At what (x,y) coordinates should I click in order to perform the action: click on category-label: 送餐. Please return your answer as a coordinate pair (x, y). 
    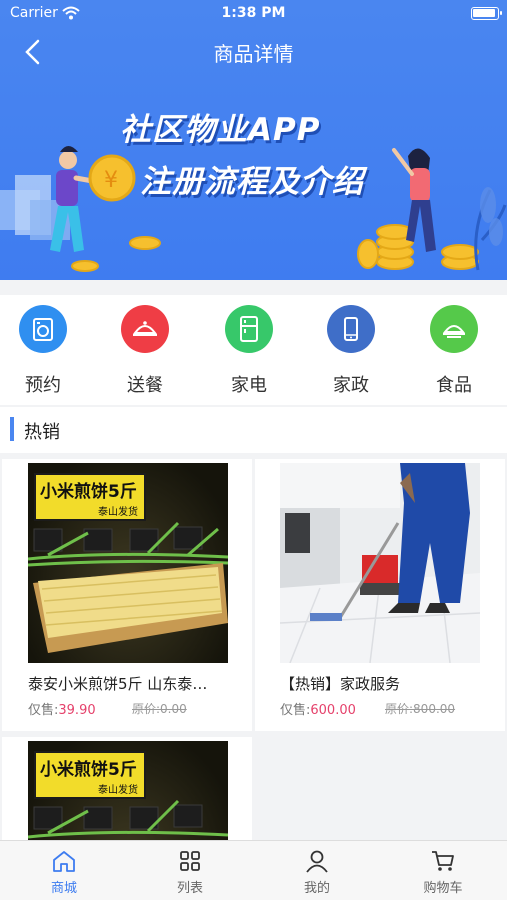
    Looking at the image, I should click on (145, 385).